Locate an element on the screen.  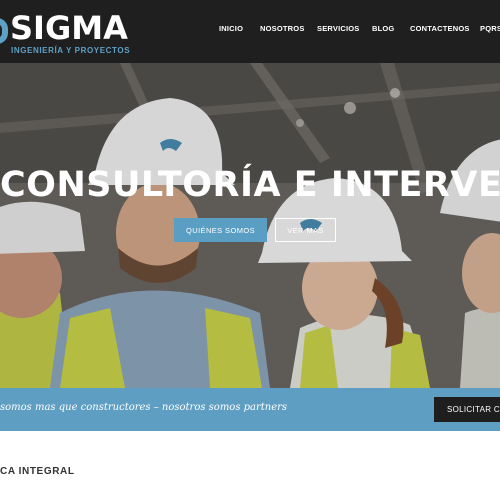
quienes-somos-button: QUIÉNES SOMOS is located at coordinates (220, 230).